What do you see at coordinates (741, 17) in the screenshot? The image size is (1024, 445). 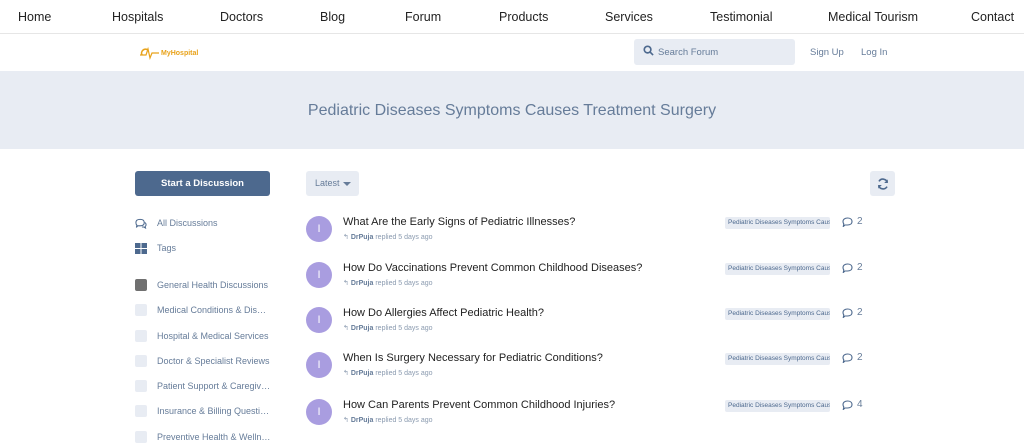 I see `nav-testimonial: Testimonial` at bounding box center [741, 17].